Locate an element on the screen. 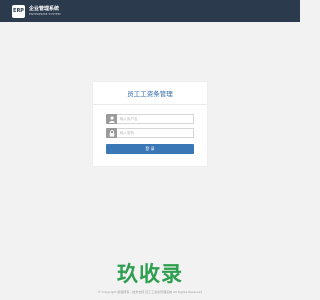  logo-subtitle: ENTERPRISE SYSTEM is located at coordinates (45, 14).